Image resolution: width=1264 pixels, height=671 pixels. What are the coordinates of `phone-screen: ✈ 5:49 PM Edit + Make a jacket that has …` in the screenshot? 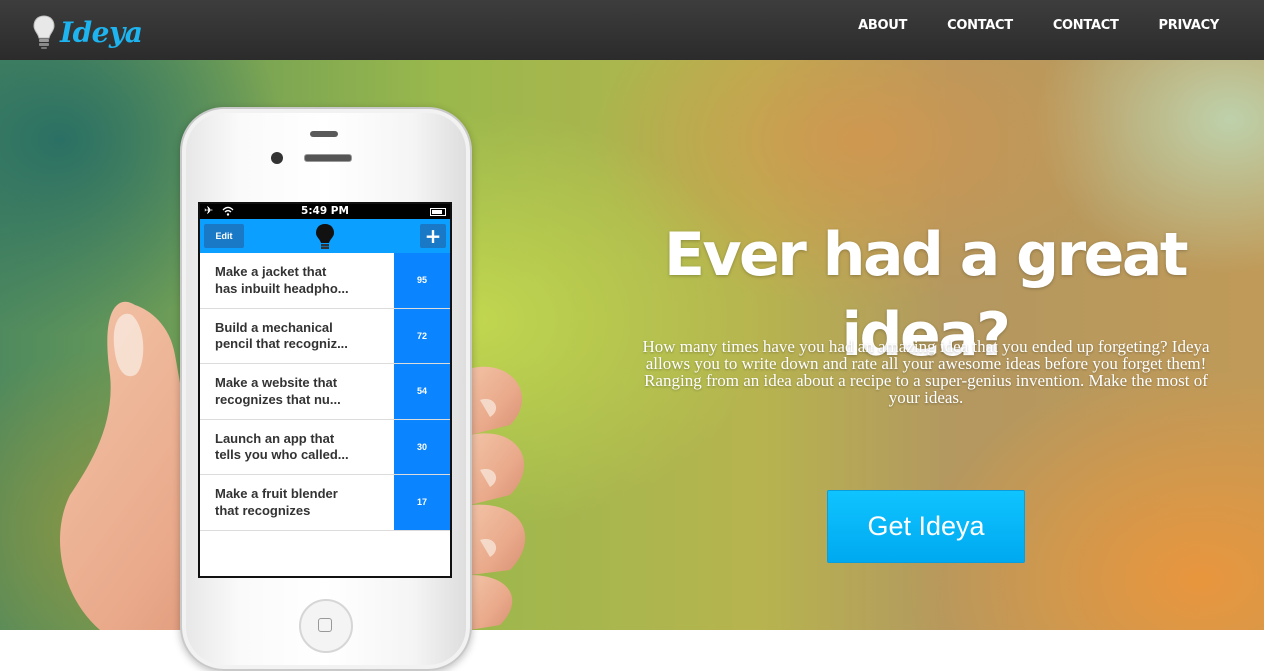 It's located at (325, 390).